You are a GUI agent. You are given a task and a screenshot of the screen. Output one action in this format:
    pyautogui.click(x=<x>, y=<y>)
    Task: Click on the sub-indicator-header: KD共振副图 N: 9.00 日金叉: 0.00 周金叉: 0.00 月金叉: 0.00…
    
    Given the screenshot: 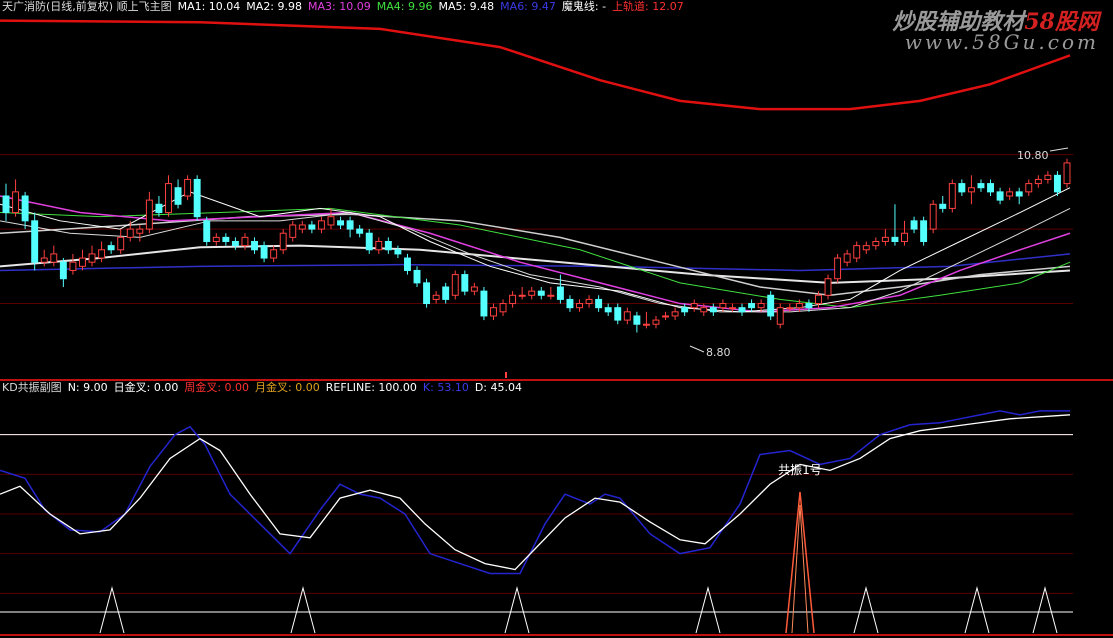 What is the action you would take?
    pyautogui.click(x=262, y=388)
    